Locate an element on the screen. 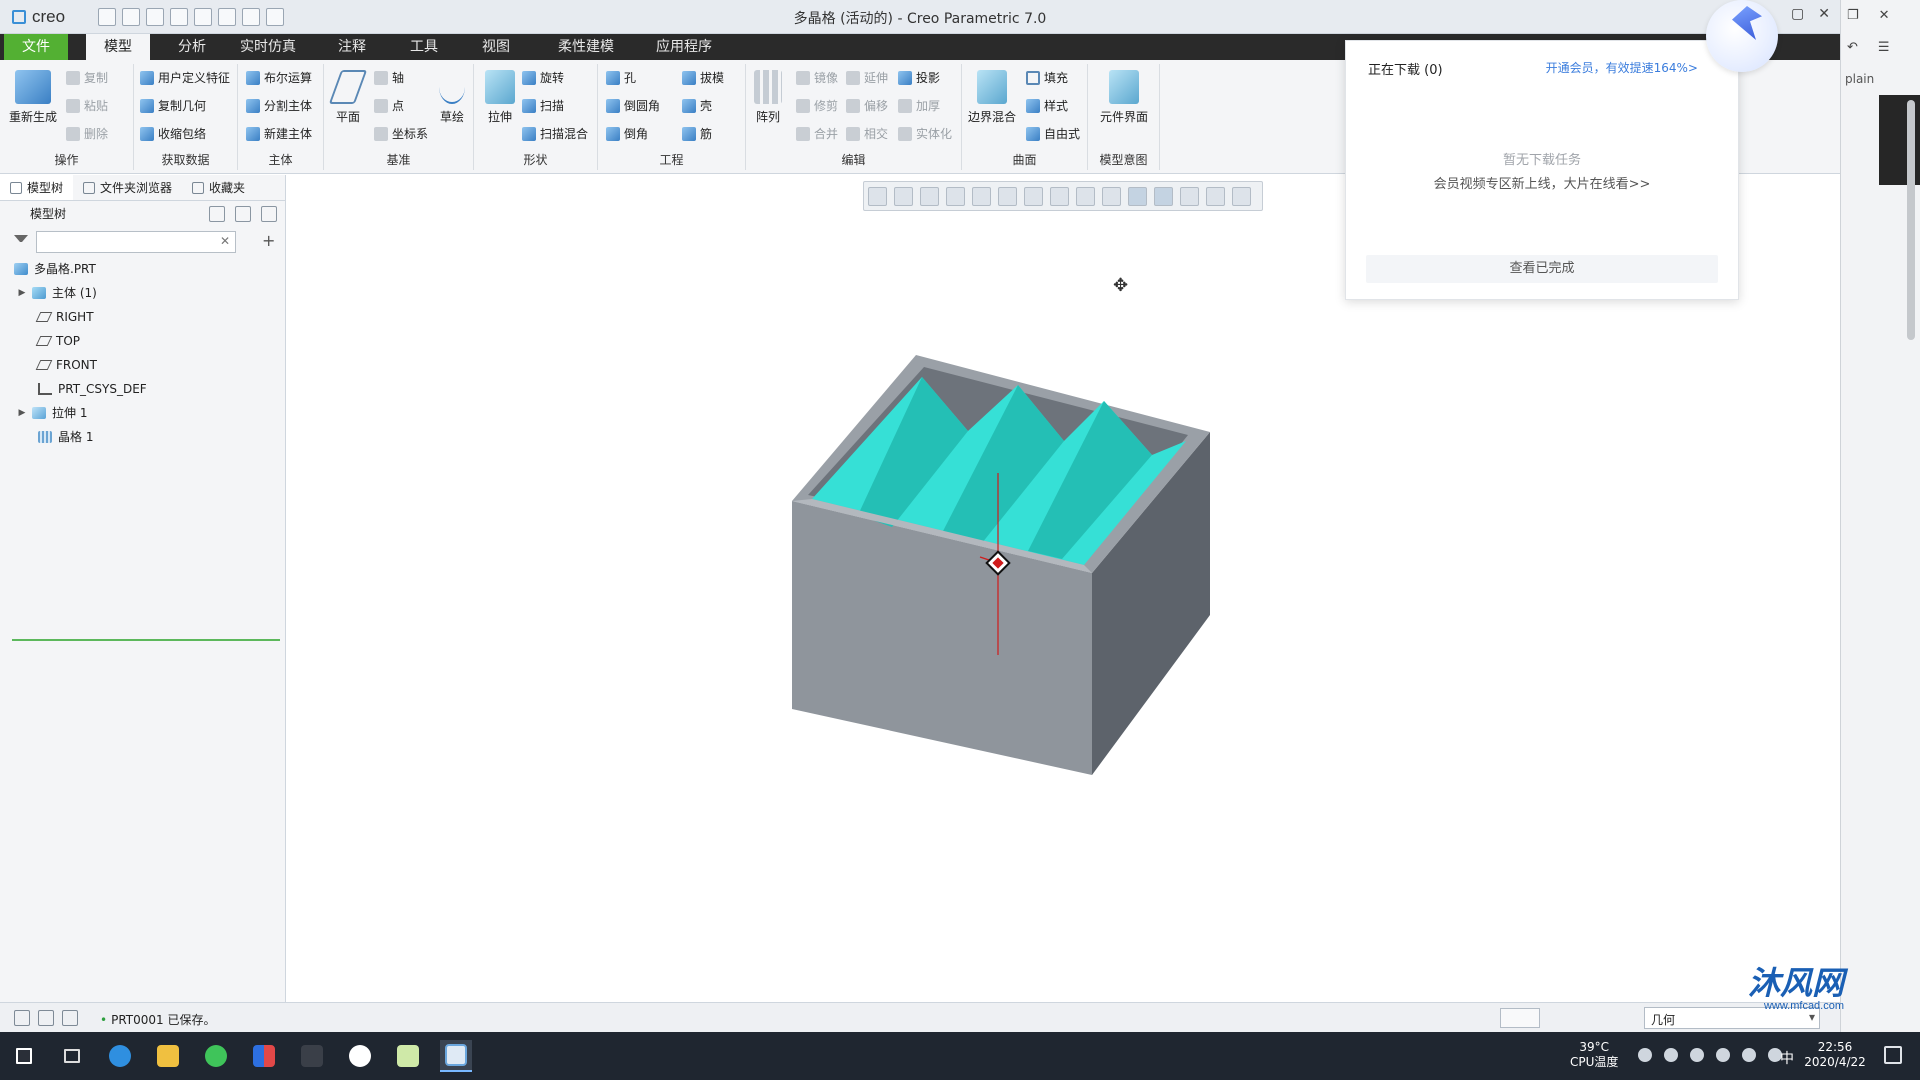 The image size is (1920, 1080). spin-center-icon is located at coordinates (1163, 196).